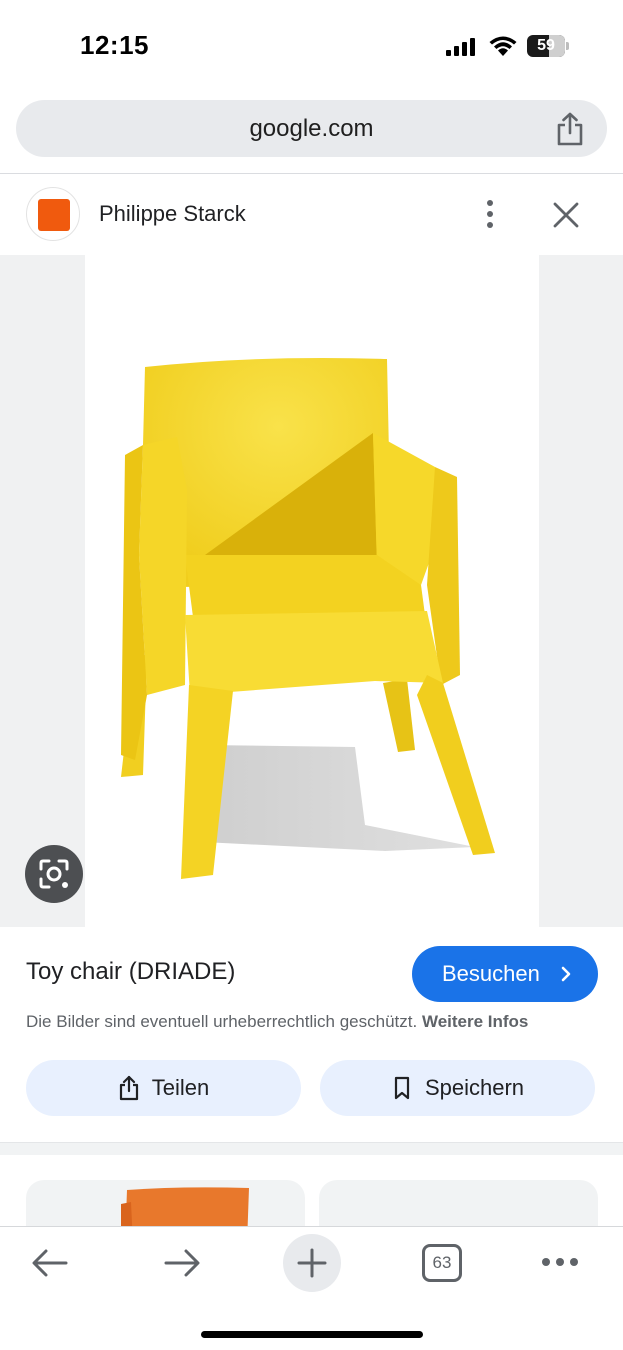 Image resolution: width=623 pixels, height=1350 pixels. I want to click on home-indicator, so click(312, 1334).